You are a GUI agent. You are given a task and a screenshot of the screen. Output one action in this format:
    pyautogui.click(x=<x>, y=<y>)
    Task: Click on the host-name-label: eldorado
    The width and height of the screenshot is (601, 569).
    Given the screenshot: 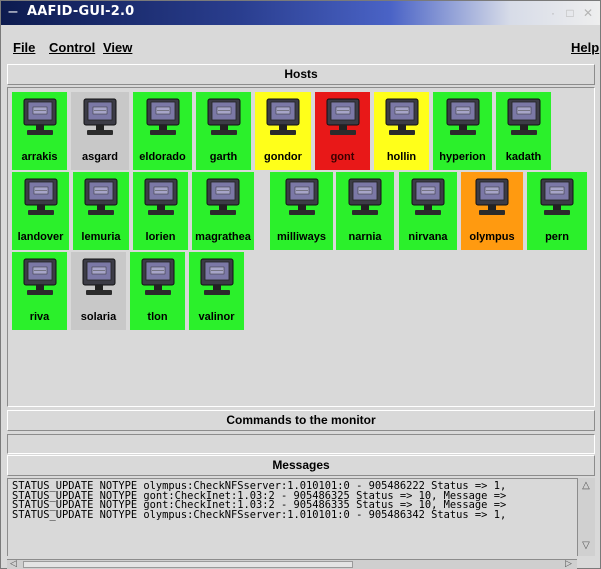 What is the action you would take?
    pyautogui.click(x=162, y=157)
    